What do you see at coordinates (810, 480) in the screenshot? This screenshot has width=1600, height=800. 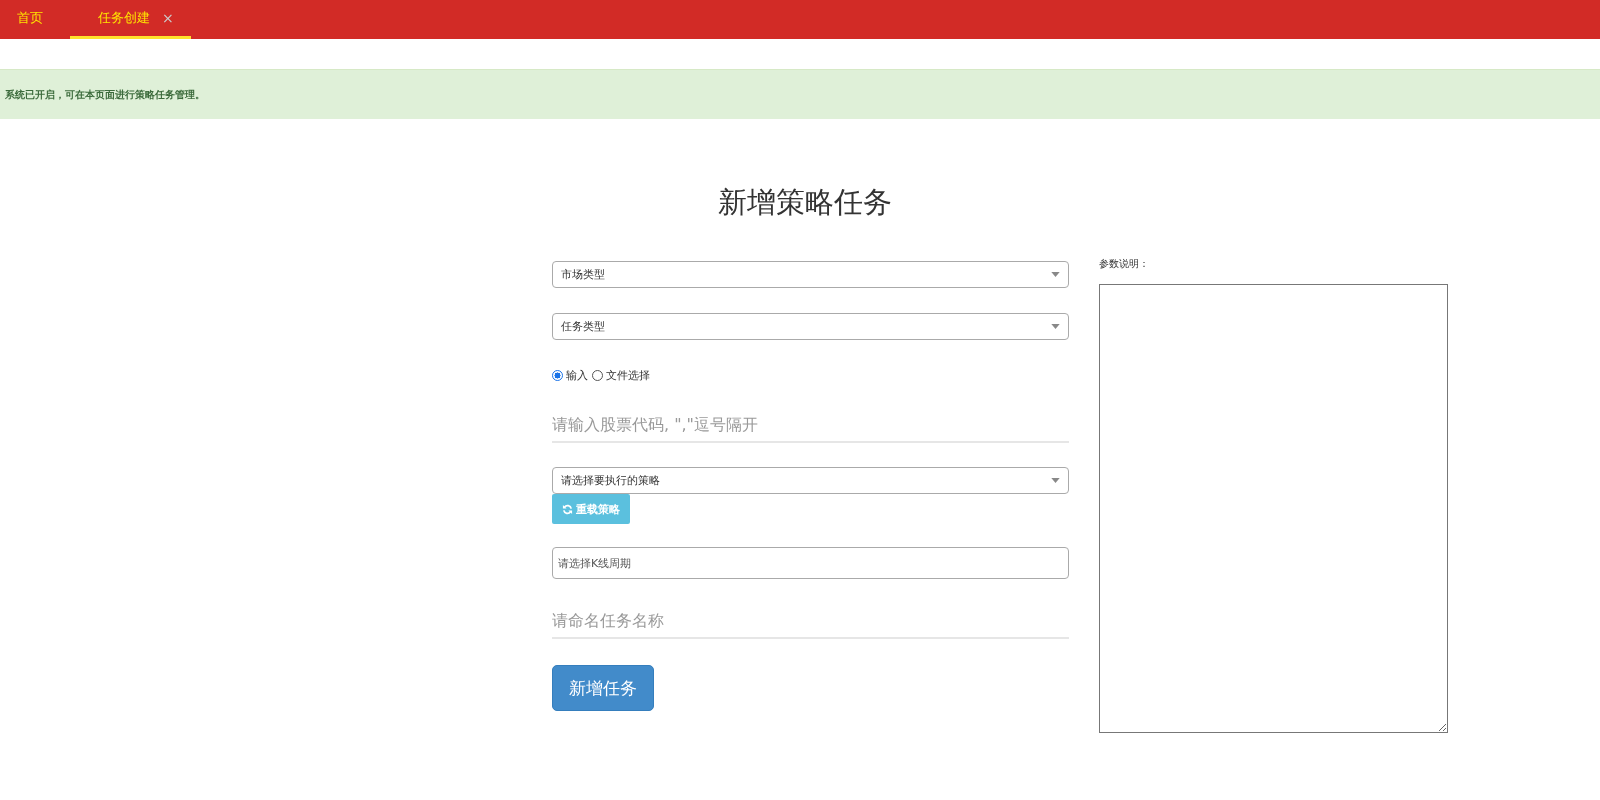 I see `select-field: 请选择要执行的策略` at bounding box center [810, 480].